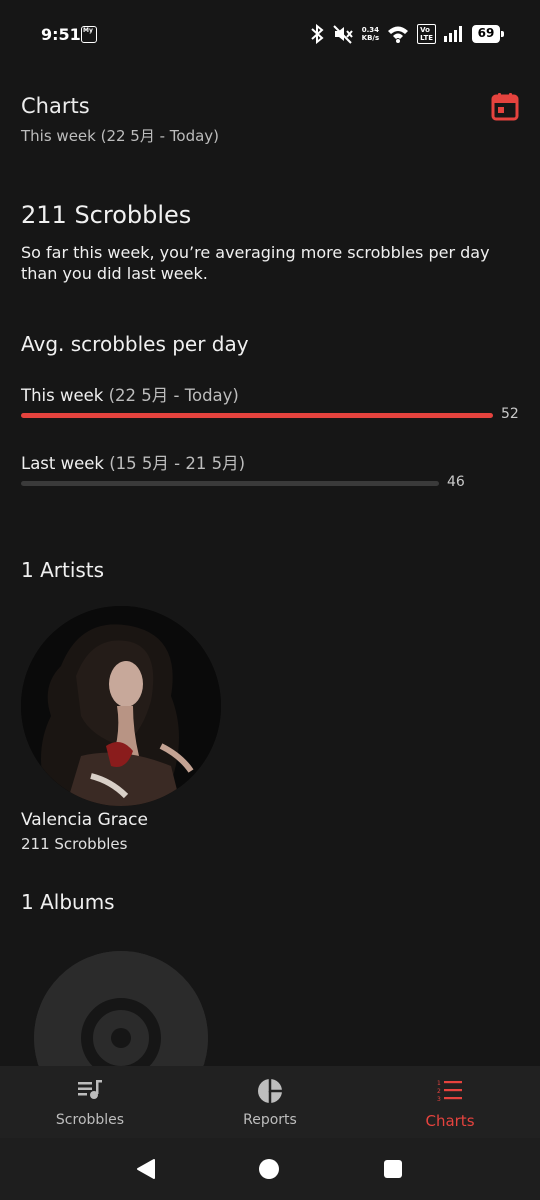 The height and width of the screenshot is (1200, 540). I want to click on svg-text: 1, so click(439, 1083).